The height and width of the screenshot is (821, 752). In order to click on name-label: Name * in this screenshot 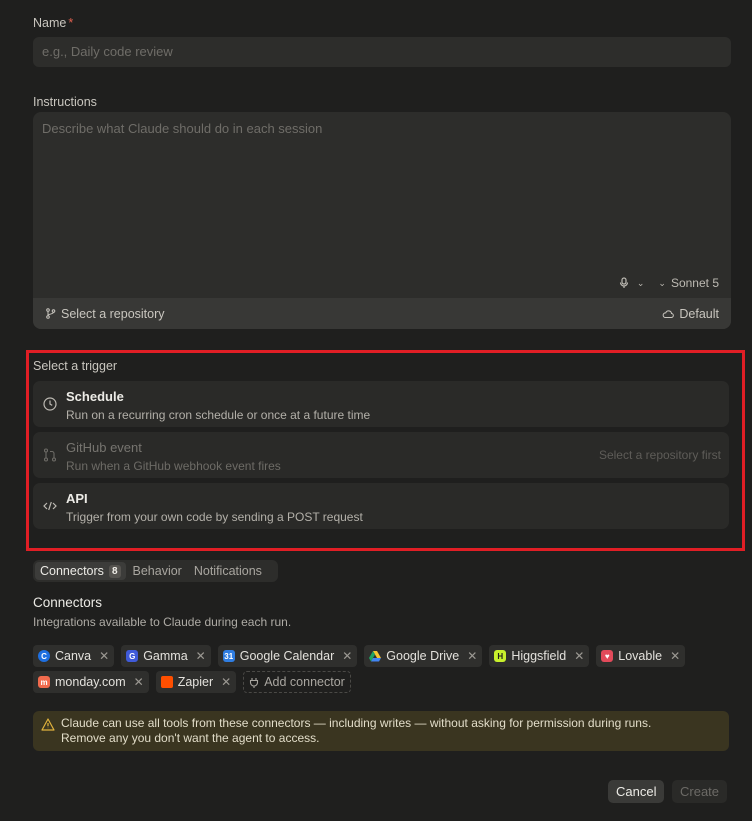, I will do `click(53, 23)`.